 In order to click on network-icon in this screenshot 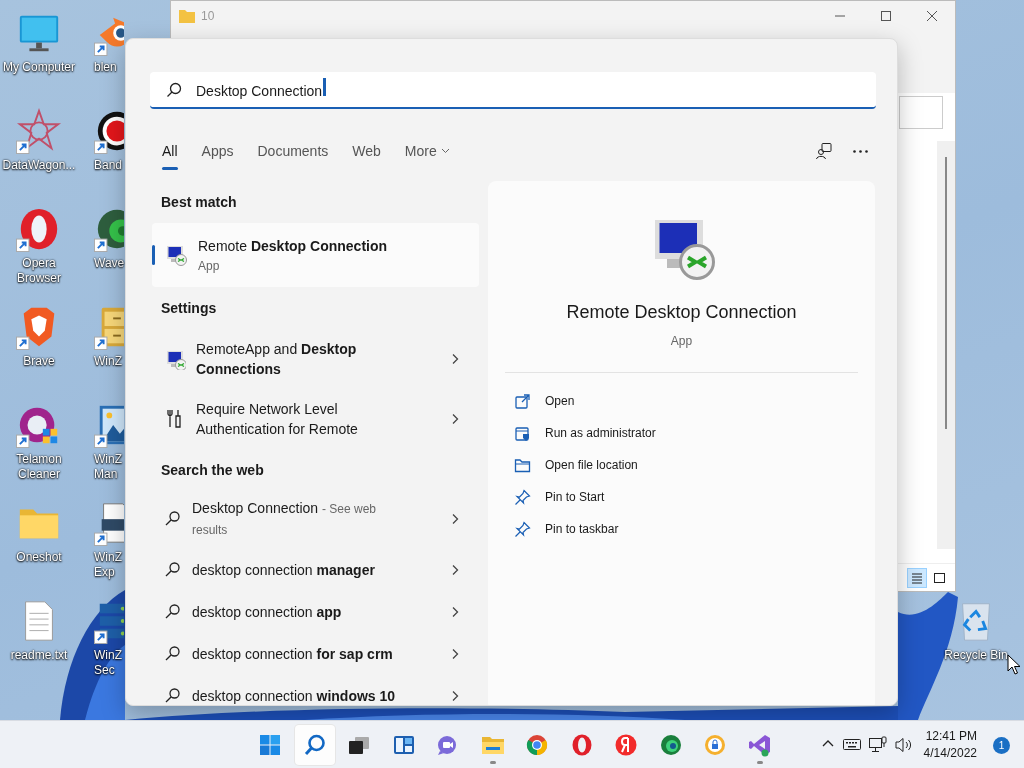, I will do `click(877, 745)`.